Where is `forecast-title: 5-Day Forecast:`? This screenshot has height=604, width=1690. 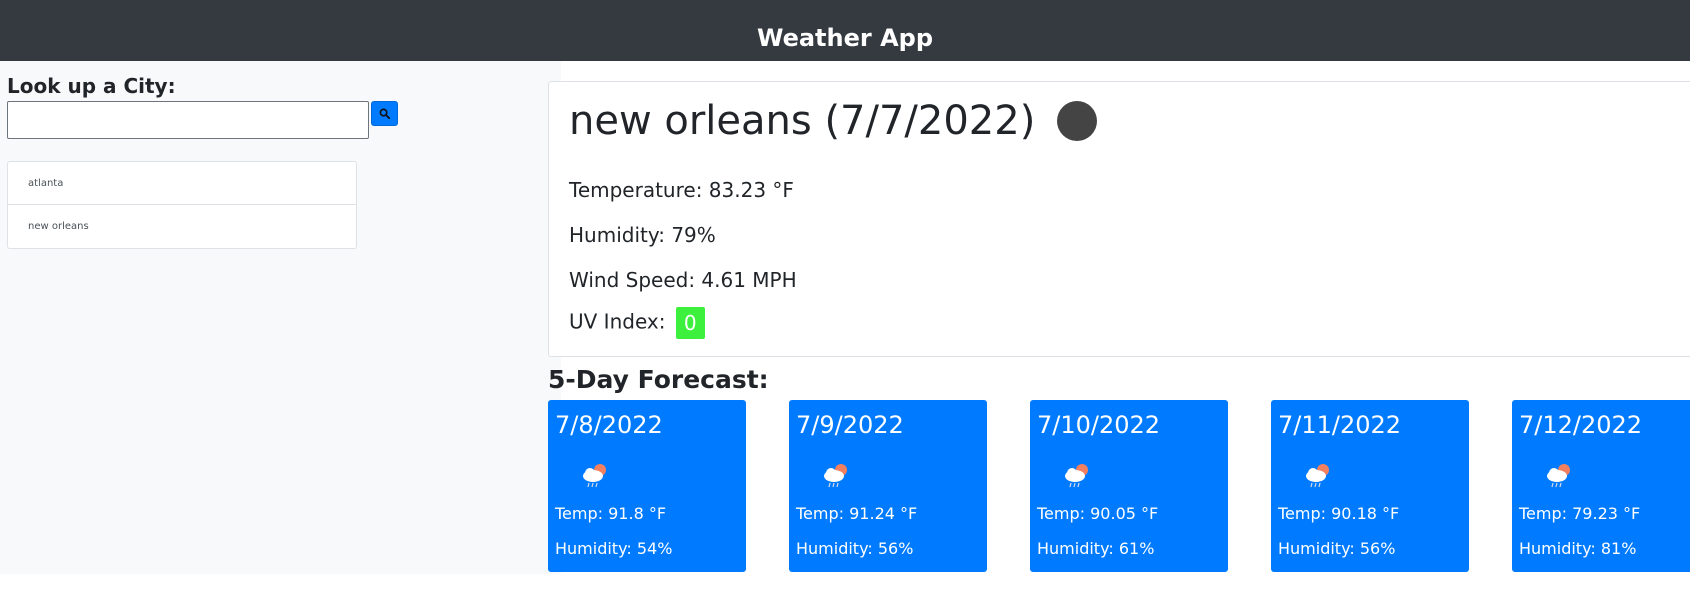
forecast-title: 5-Day Forecast: is located at coordinates (658, 379).